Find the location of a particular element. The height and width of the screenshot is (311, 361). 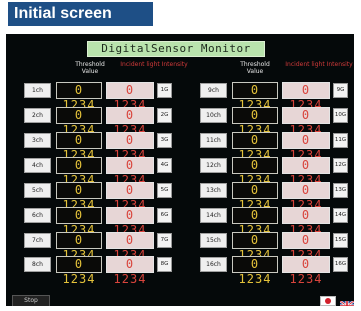

group-button: 12G is located at coordinates (340, 165).